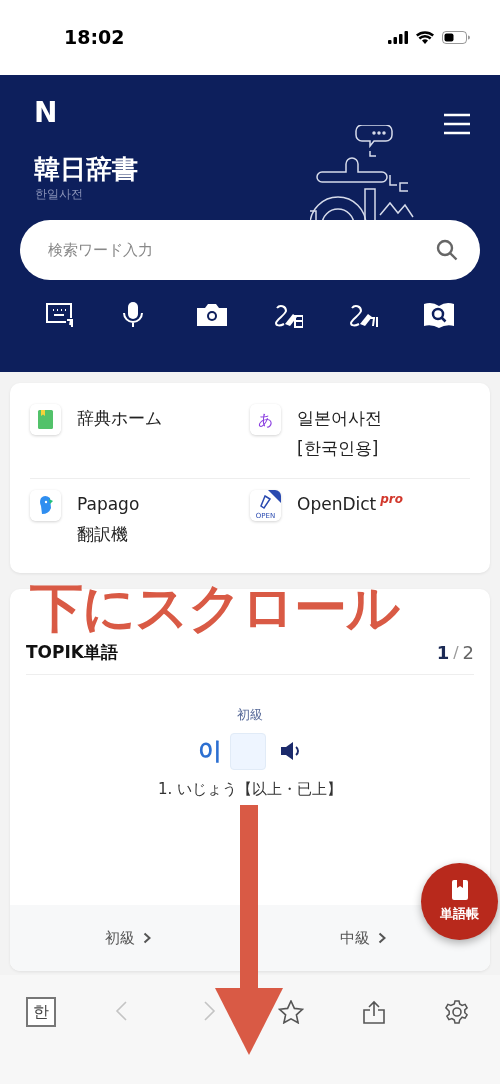 This screenshot has height=1084, width=500. Describe the element at coordinates (443, 653) in the screenshot. I see `page-current: 1` at that location.